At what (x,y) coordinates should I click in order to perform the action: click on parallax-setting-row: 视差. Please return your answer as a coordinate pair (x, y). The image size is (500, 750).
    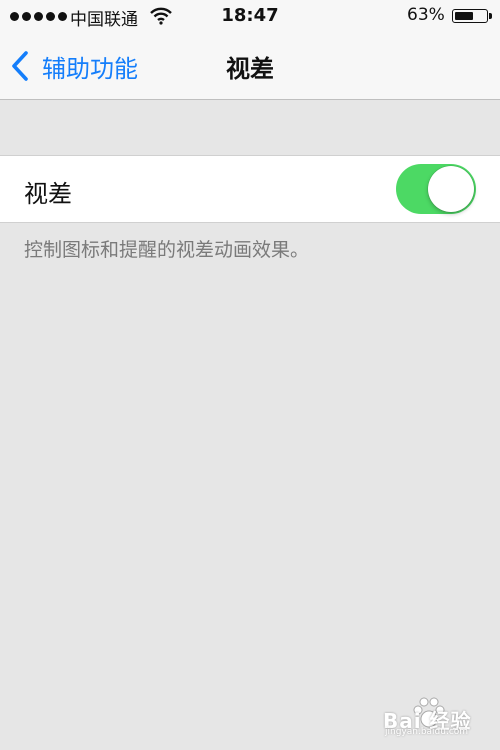
    Looking at the image, I should click on (250, 189).